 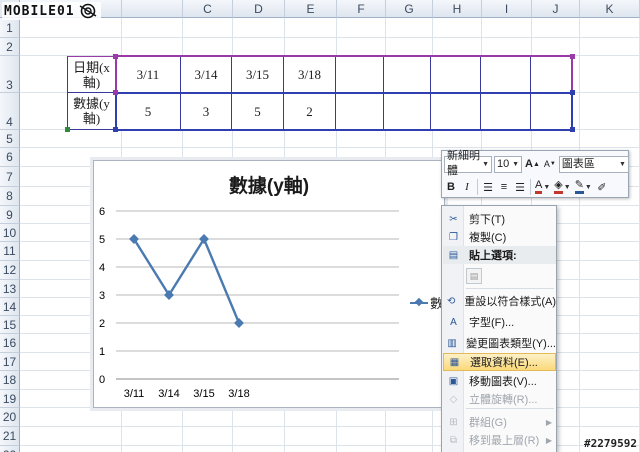 What do you see at coordinates (208, 9) in the screenshot?
I see `column-header: C` at bounding box center [208, 9].